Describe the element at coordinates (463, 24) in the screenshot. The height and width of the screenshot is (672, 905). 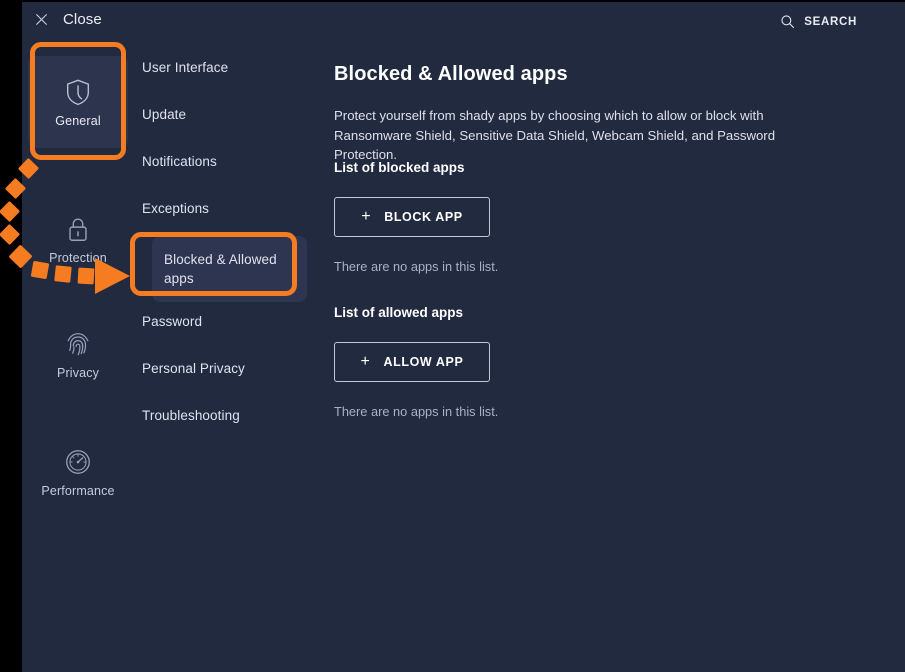
I see `window-topbar: Close SEARCH` at that location.